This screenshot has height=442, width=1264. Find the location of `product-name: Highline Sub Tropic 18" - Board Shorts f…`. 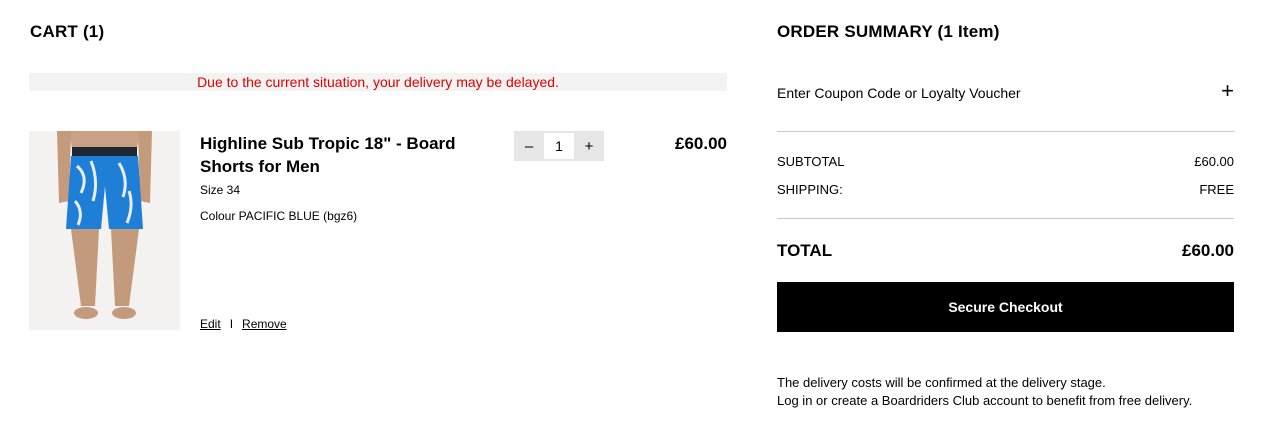

product-name: Highline Sub Tropic 18" - Board Shorts f… is located at coordinates (345, 155).